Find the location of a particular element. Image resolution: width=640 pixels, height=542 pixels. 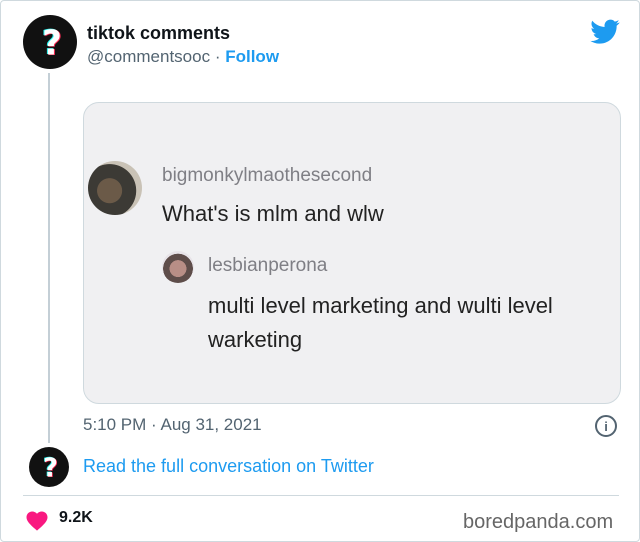

display-name: tiktok comments is located at coordinates (158, 33).